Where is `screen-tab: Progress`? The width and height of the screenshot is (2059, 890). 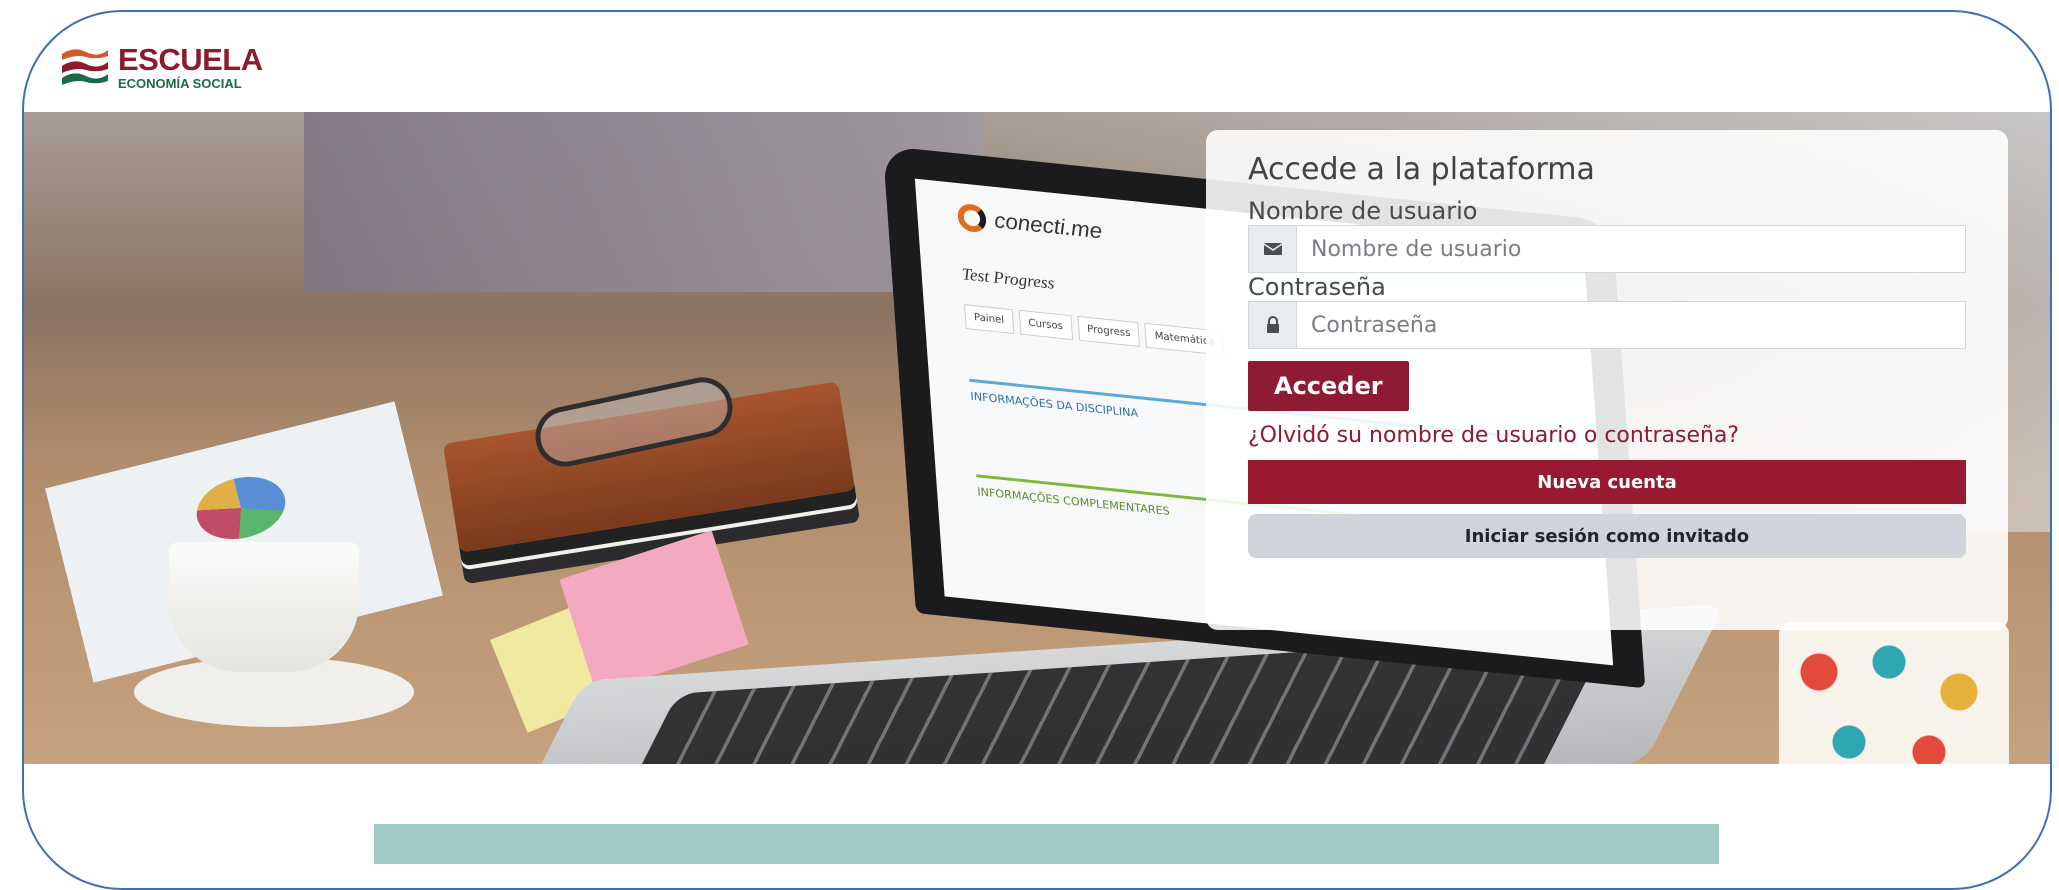 screen-tab: Progress is located at coordinates (1109, 331).